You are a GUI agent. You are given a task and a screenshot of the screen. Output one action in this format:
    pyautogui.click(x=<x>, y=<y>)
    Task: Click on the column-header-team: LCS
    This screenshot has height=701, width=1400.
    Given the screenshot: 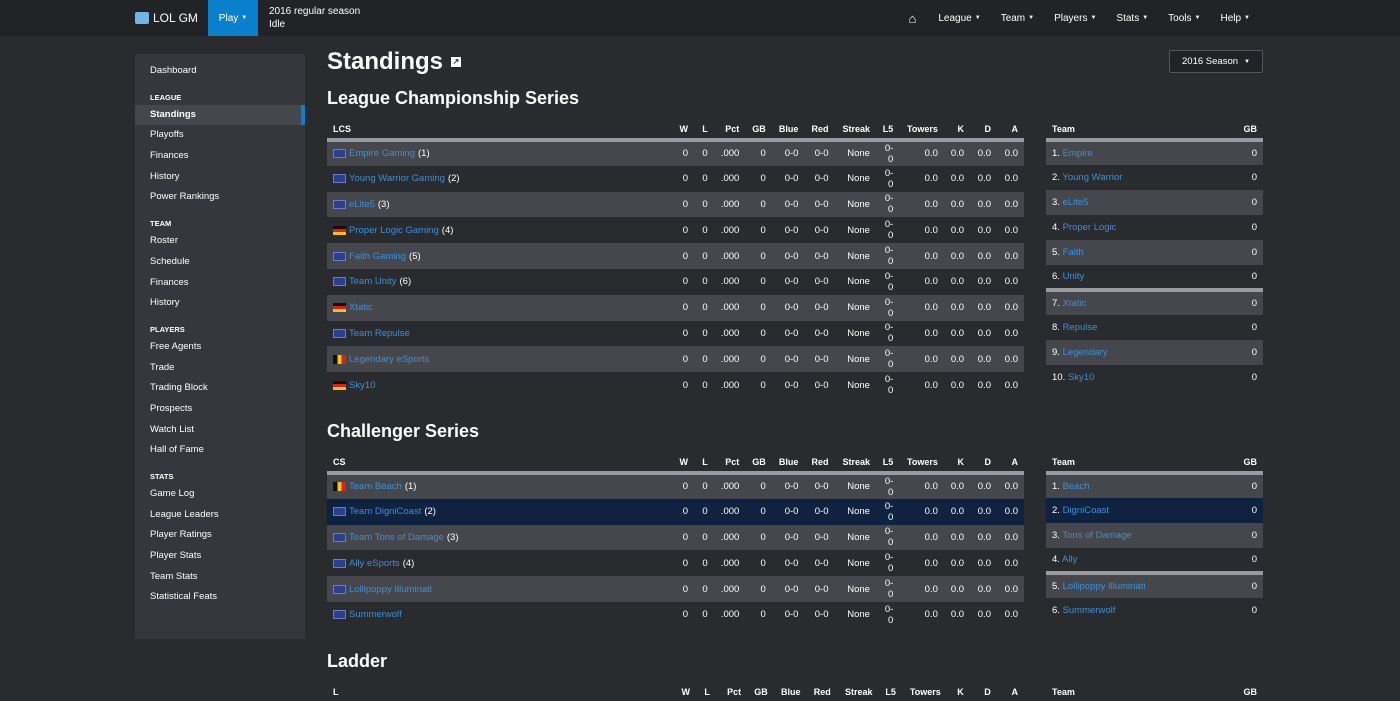 What is the action you would take?
    pyautogui.click(x=498, y=130)
    